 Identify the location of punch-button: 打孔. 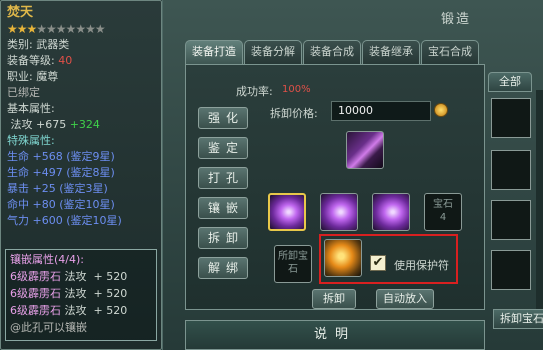
(223, 178).